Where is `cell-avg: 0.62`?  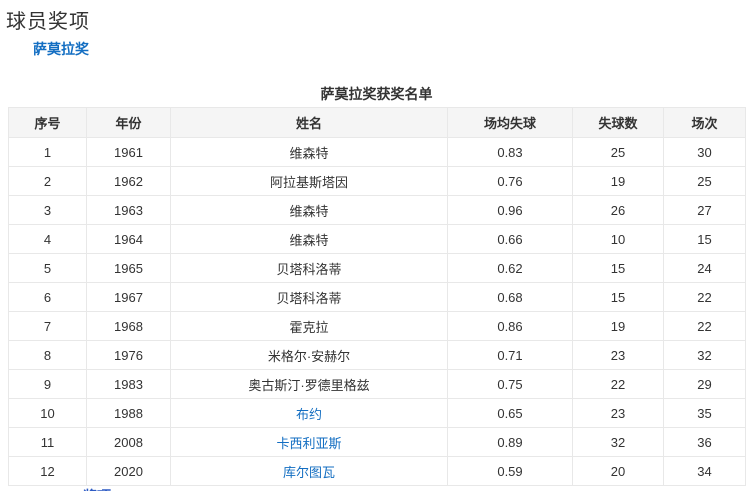 cell-avg: 0.62 is located at coordinates (510, 268).